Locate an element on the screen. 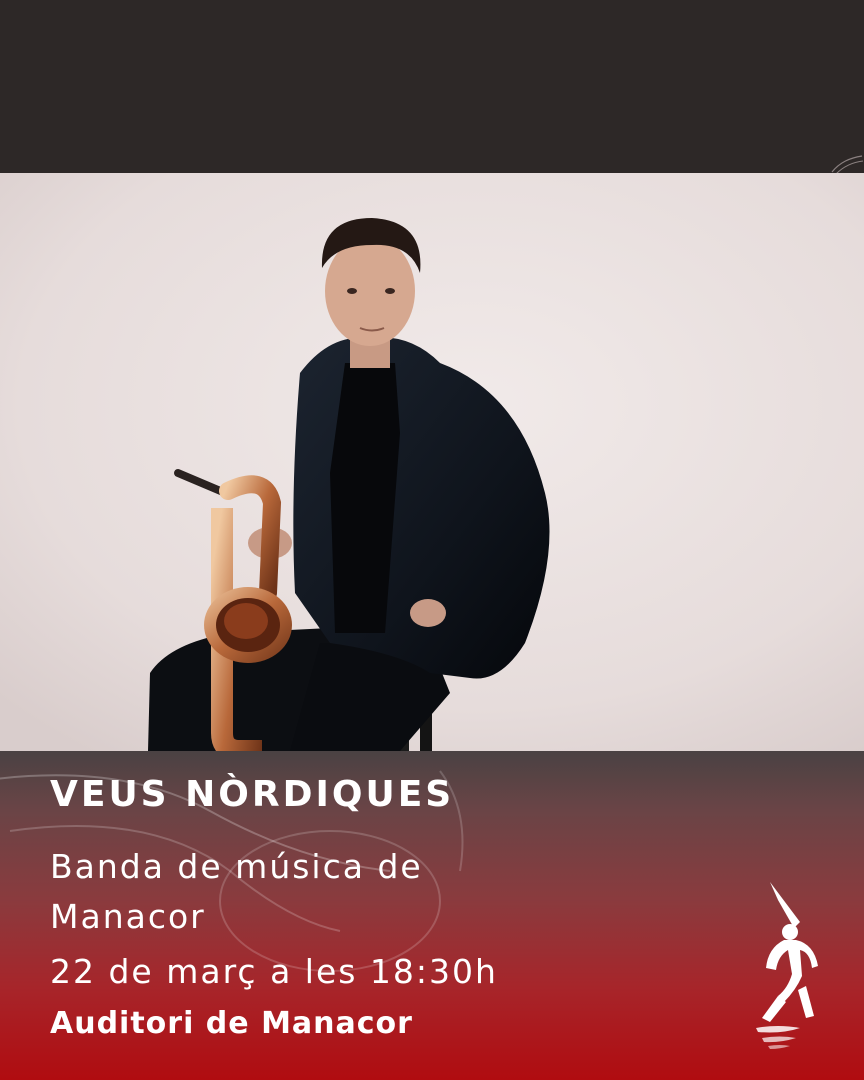  event-date-time: 22 de març a les 18:30h is located at coordinates (274, 971).